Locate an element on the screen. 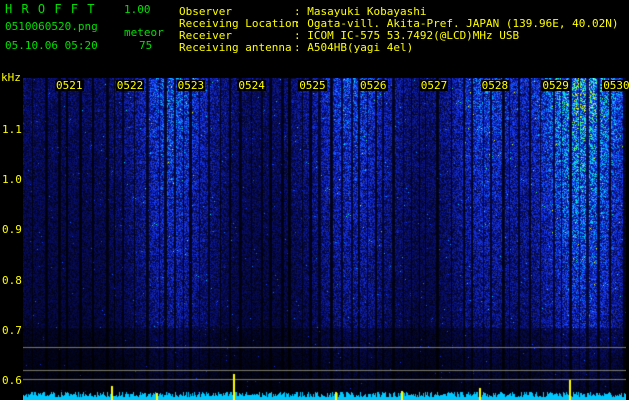  time-mark-label: 0523 is located at coordinates (191, 85).